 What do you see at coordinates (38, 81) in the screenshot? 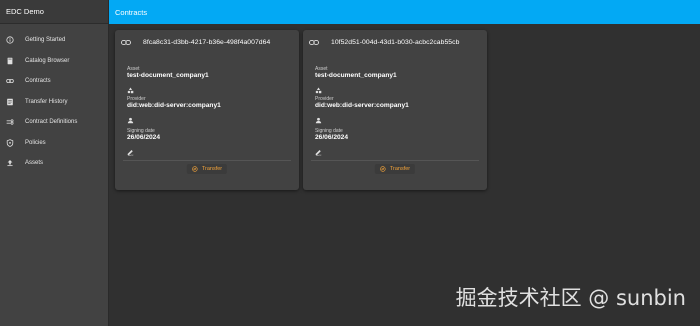
I see `sidebar-item-label: Contracts` at bounding box center [38, 81].